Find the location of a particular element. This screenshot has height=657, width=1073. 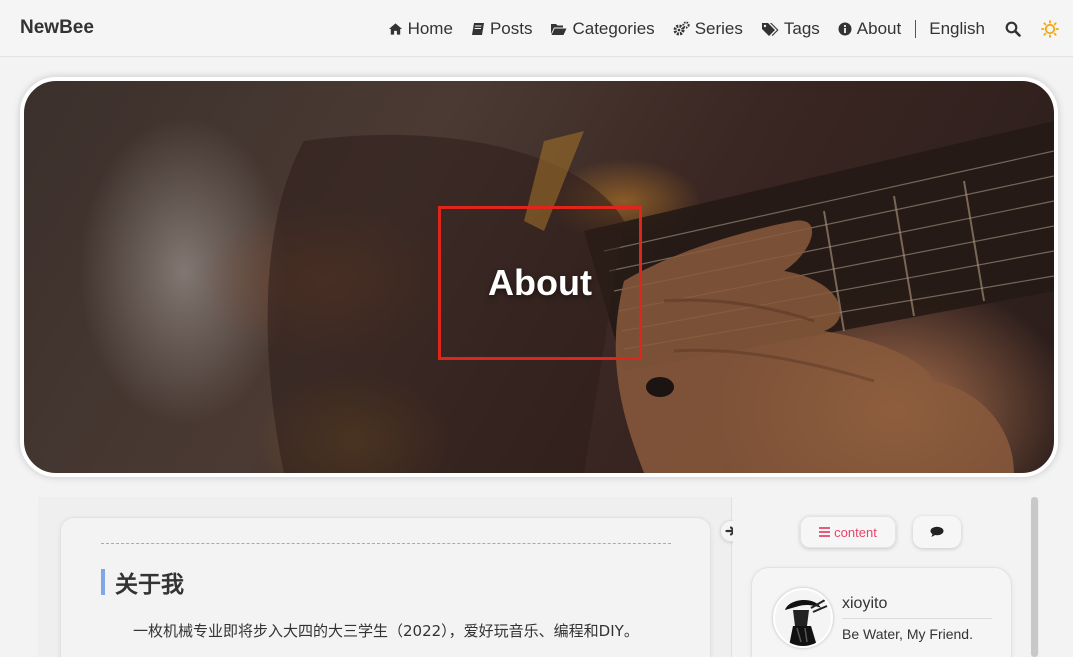

comment-icon is located at coordinates (937, 531).